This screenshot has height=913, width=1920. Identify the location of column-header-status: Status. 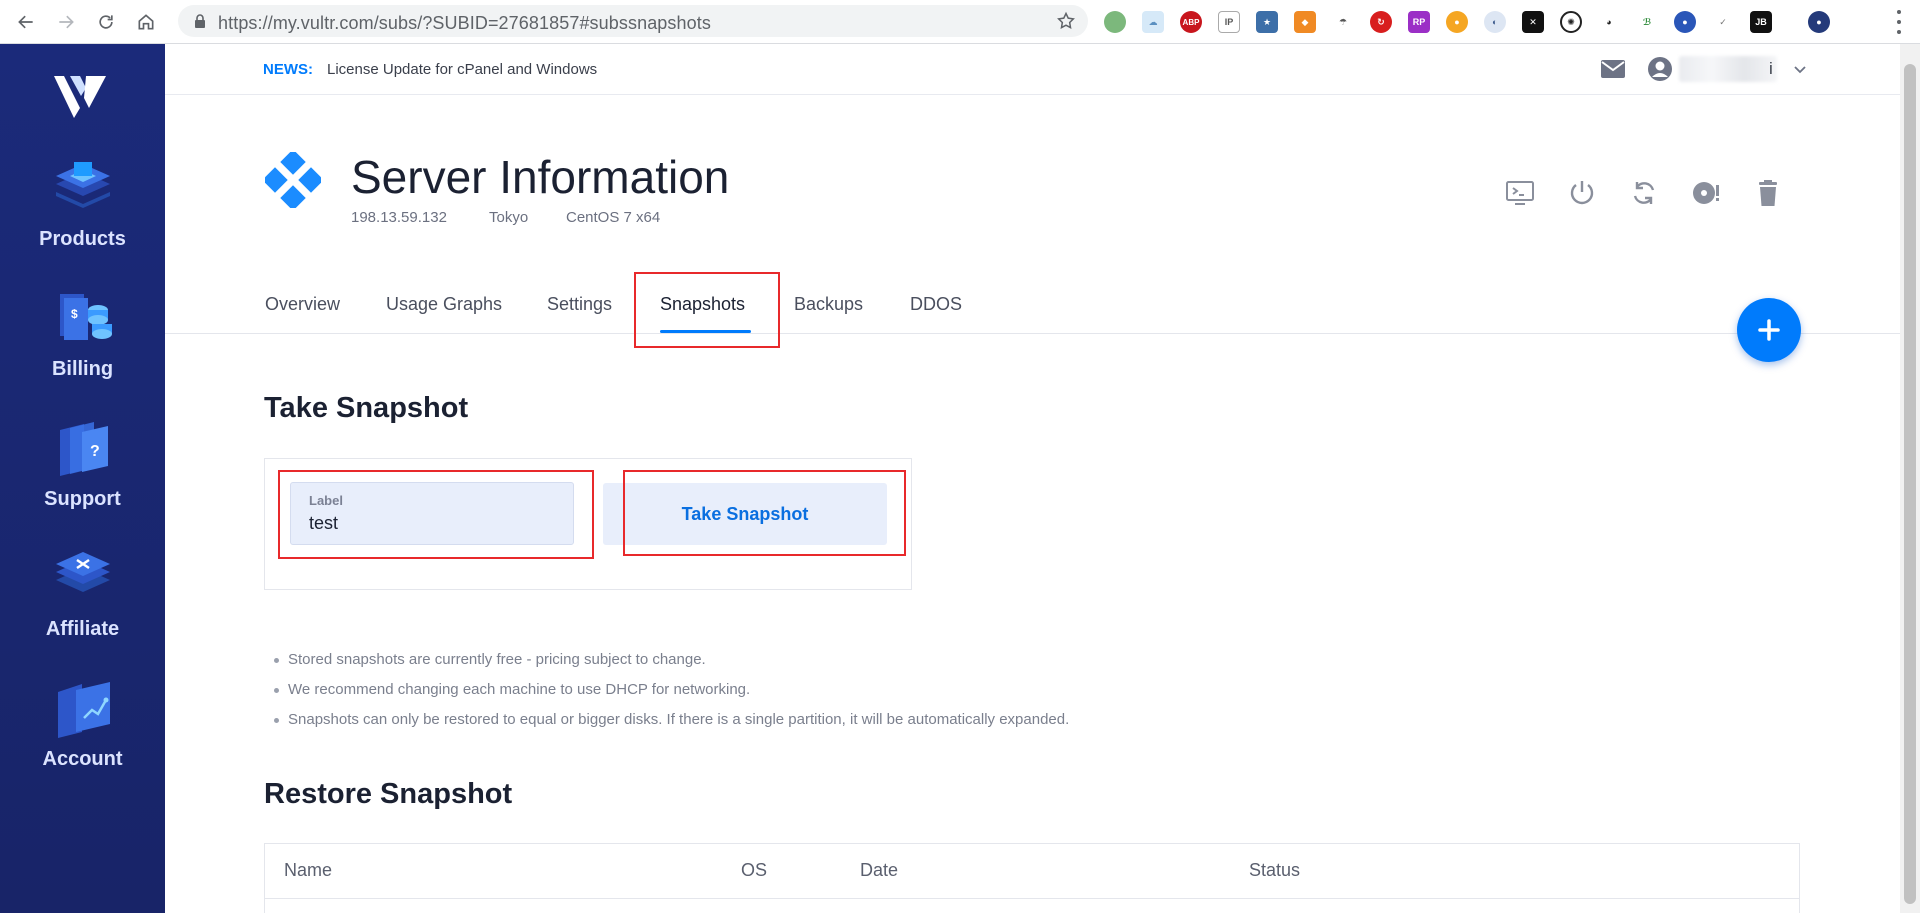
(1275, 870).